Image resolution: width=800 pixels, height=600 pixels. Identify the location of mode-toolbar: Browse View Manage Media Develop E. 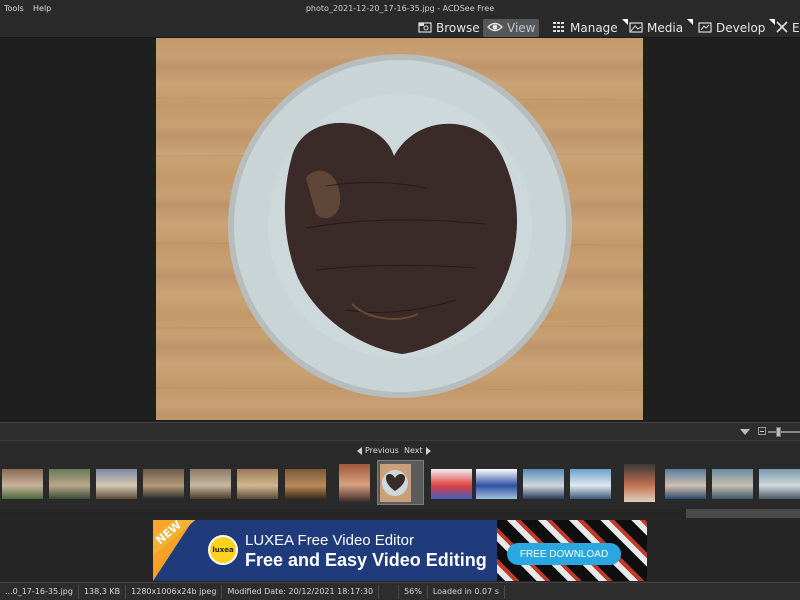
(400, 28).